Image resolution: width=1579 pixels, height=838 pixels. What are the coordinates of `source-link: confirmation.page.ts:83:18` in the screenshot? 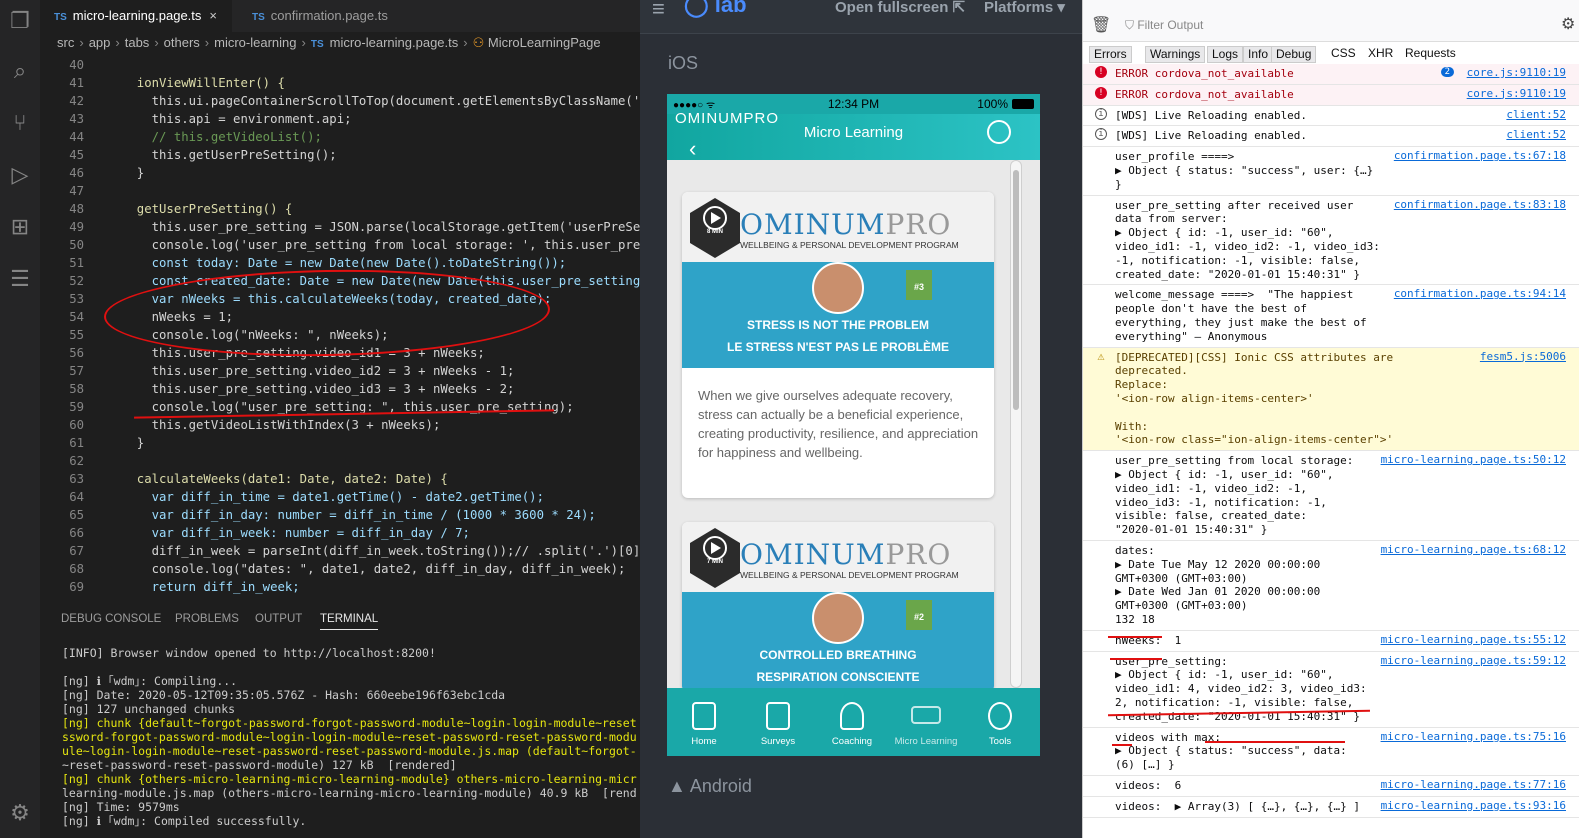 It's located at (1480, 204).